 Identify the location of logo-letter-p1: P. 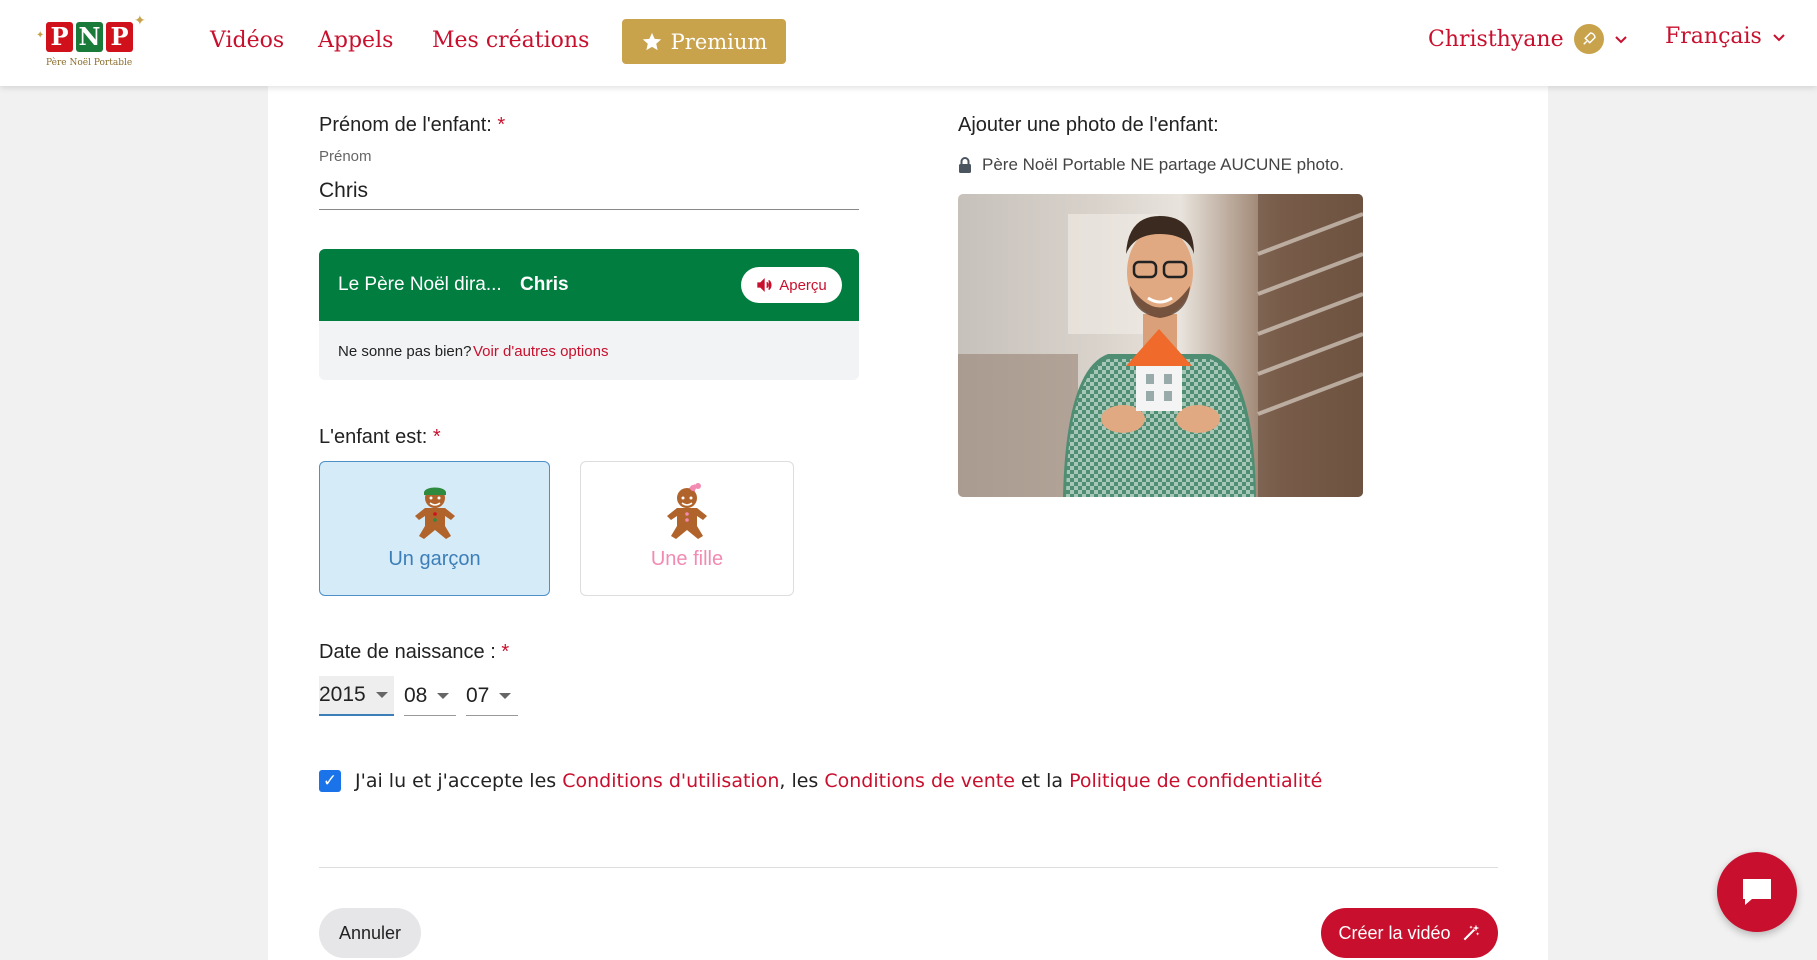
(59, 37).